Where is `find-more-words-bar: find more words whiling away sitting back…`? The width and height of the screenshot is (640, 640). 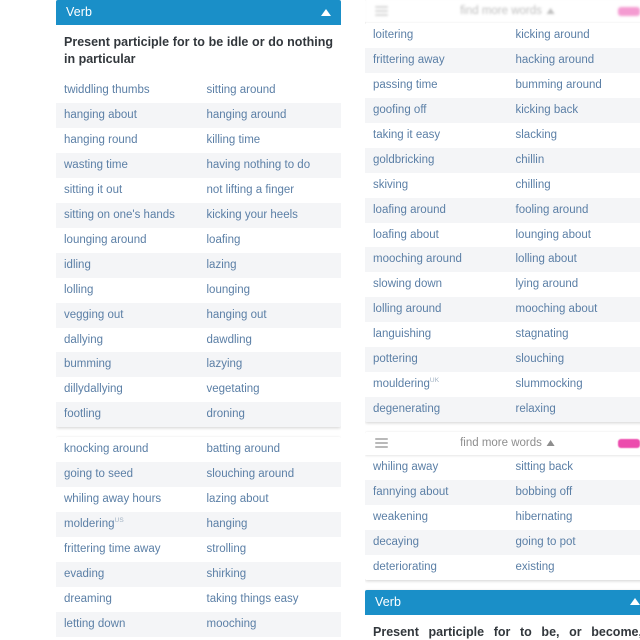 find-more-words-bar: find more words whiling away sitting back… is located at coordinates (502, 506).